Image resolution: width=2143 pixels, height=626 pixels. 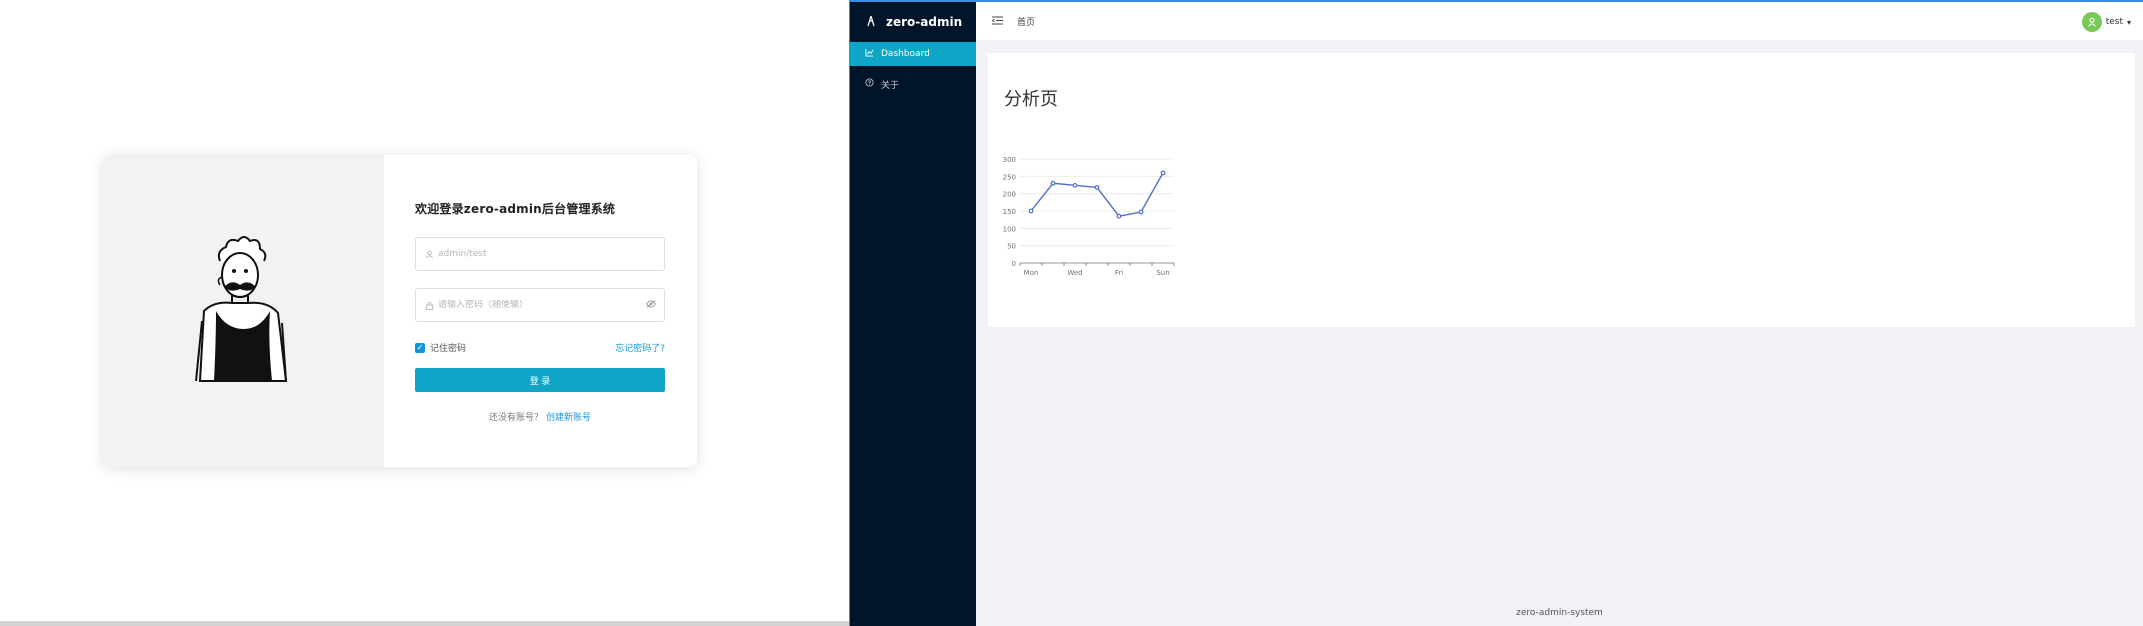 I want to click on login-button: 登 录, so click(x=540, y=380).